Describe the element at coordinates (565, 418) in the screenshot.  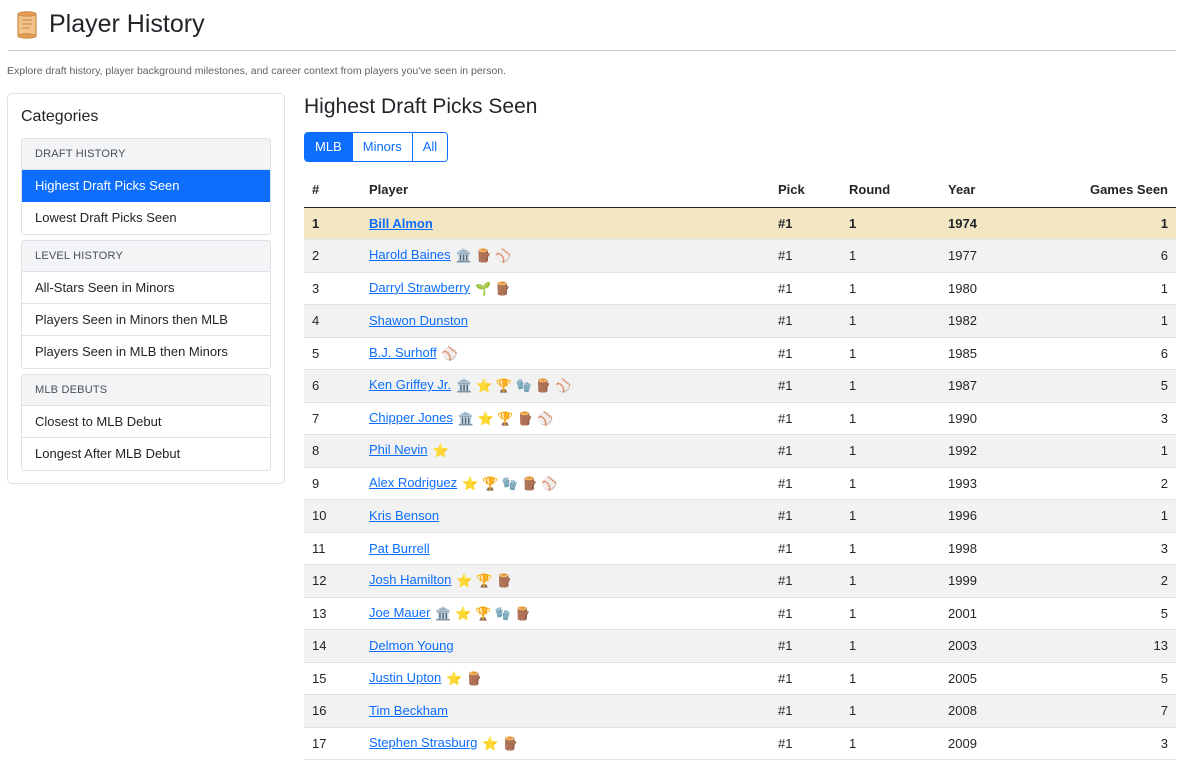
I see `player-cell: Chipper Jones 🏛️ ⭐ 🏆 🪵 ⚾` at that location.